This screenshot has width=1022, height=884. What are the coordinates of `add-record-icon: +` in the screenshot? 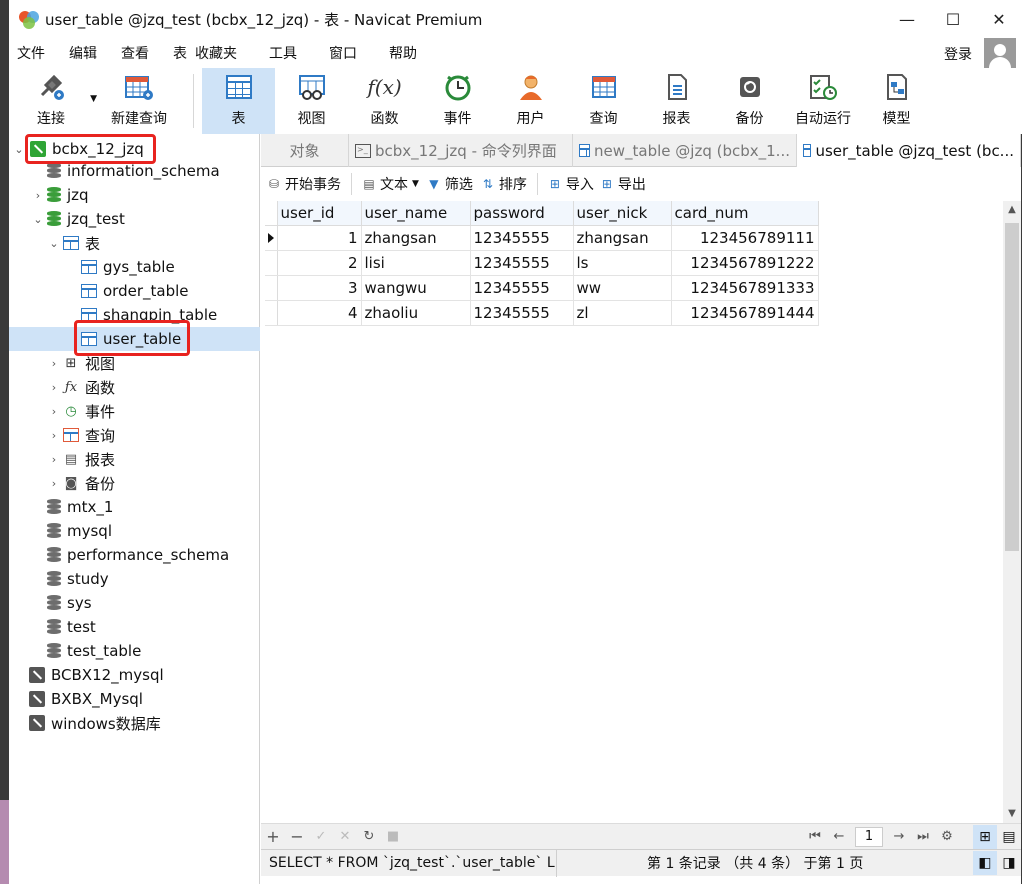 It's located at (273, 836).